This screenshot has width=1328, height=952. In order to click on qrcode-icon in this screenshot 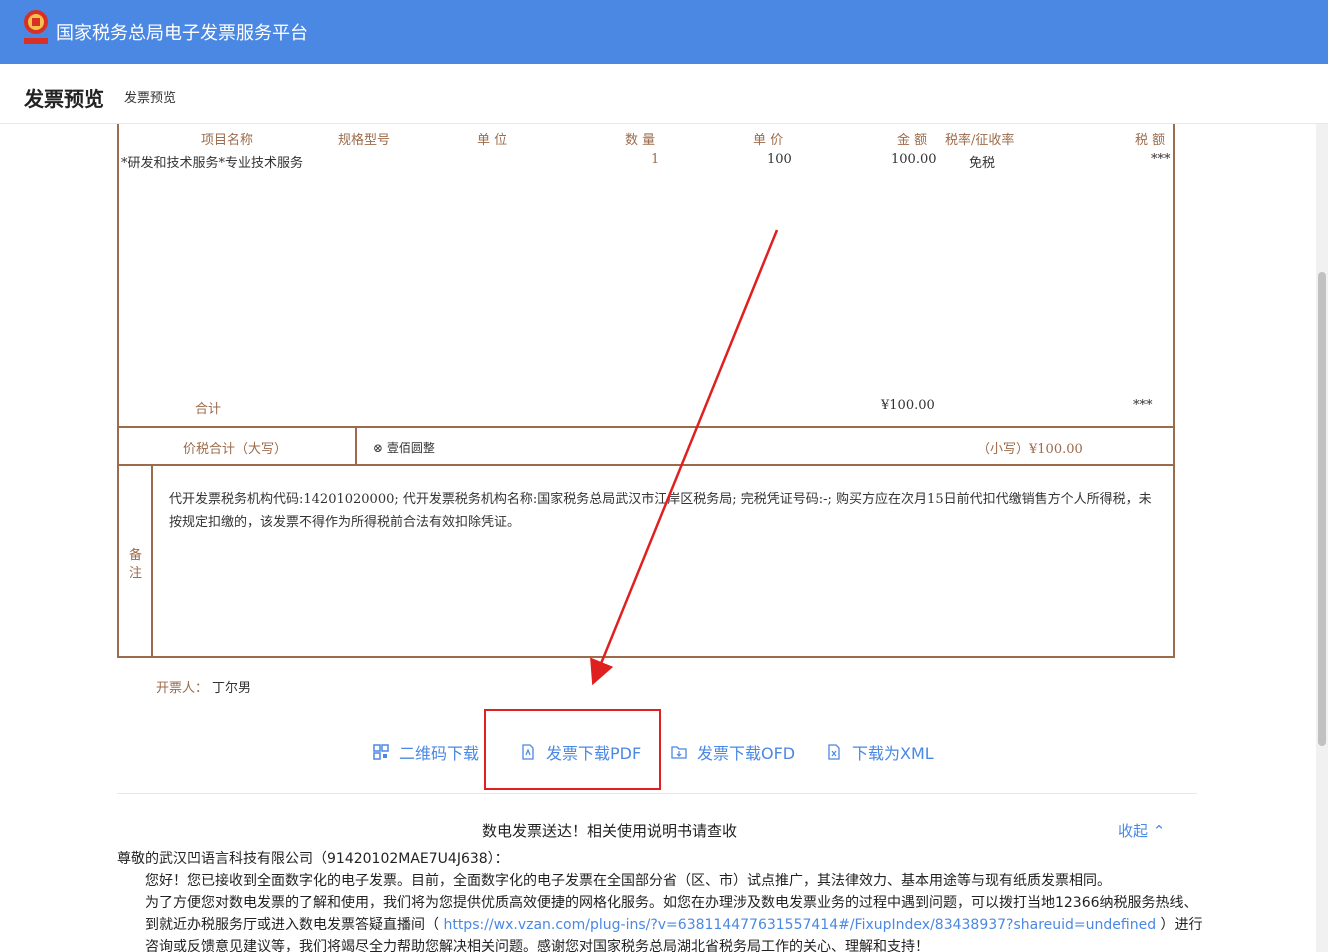, I will do `click(381, 752)`.